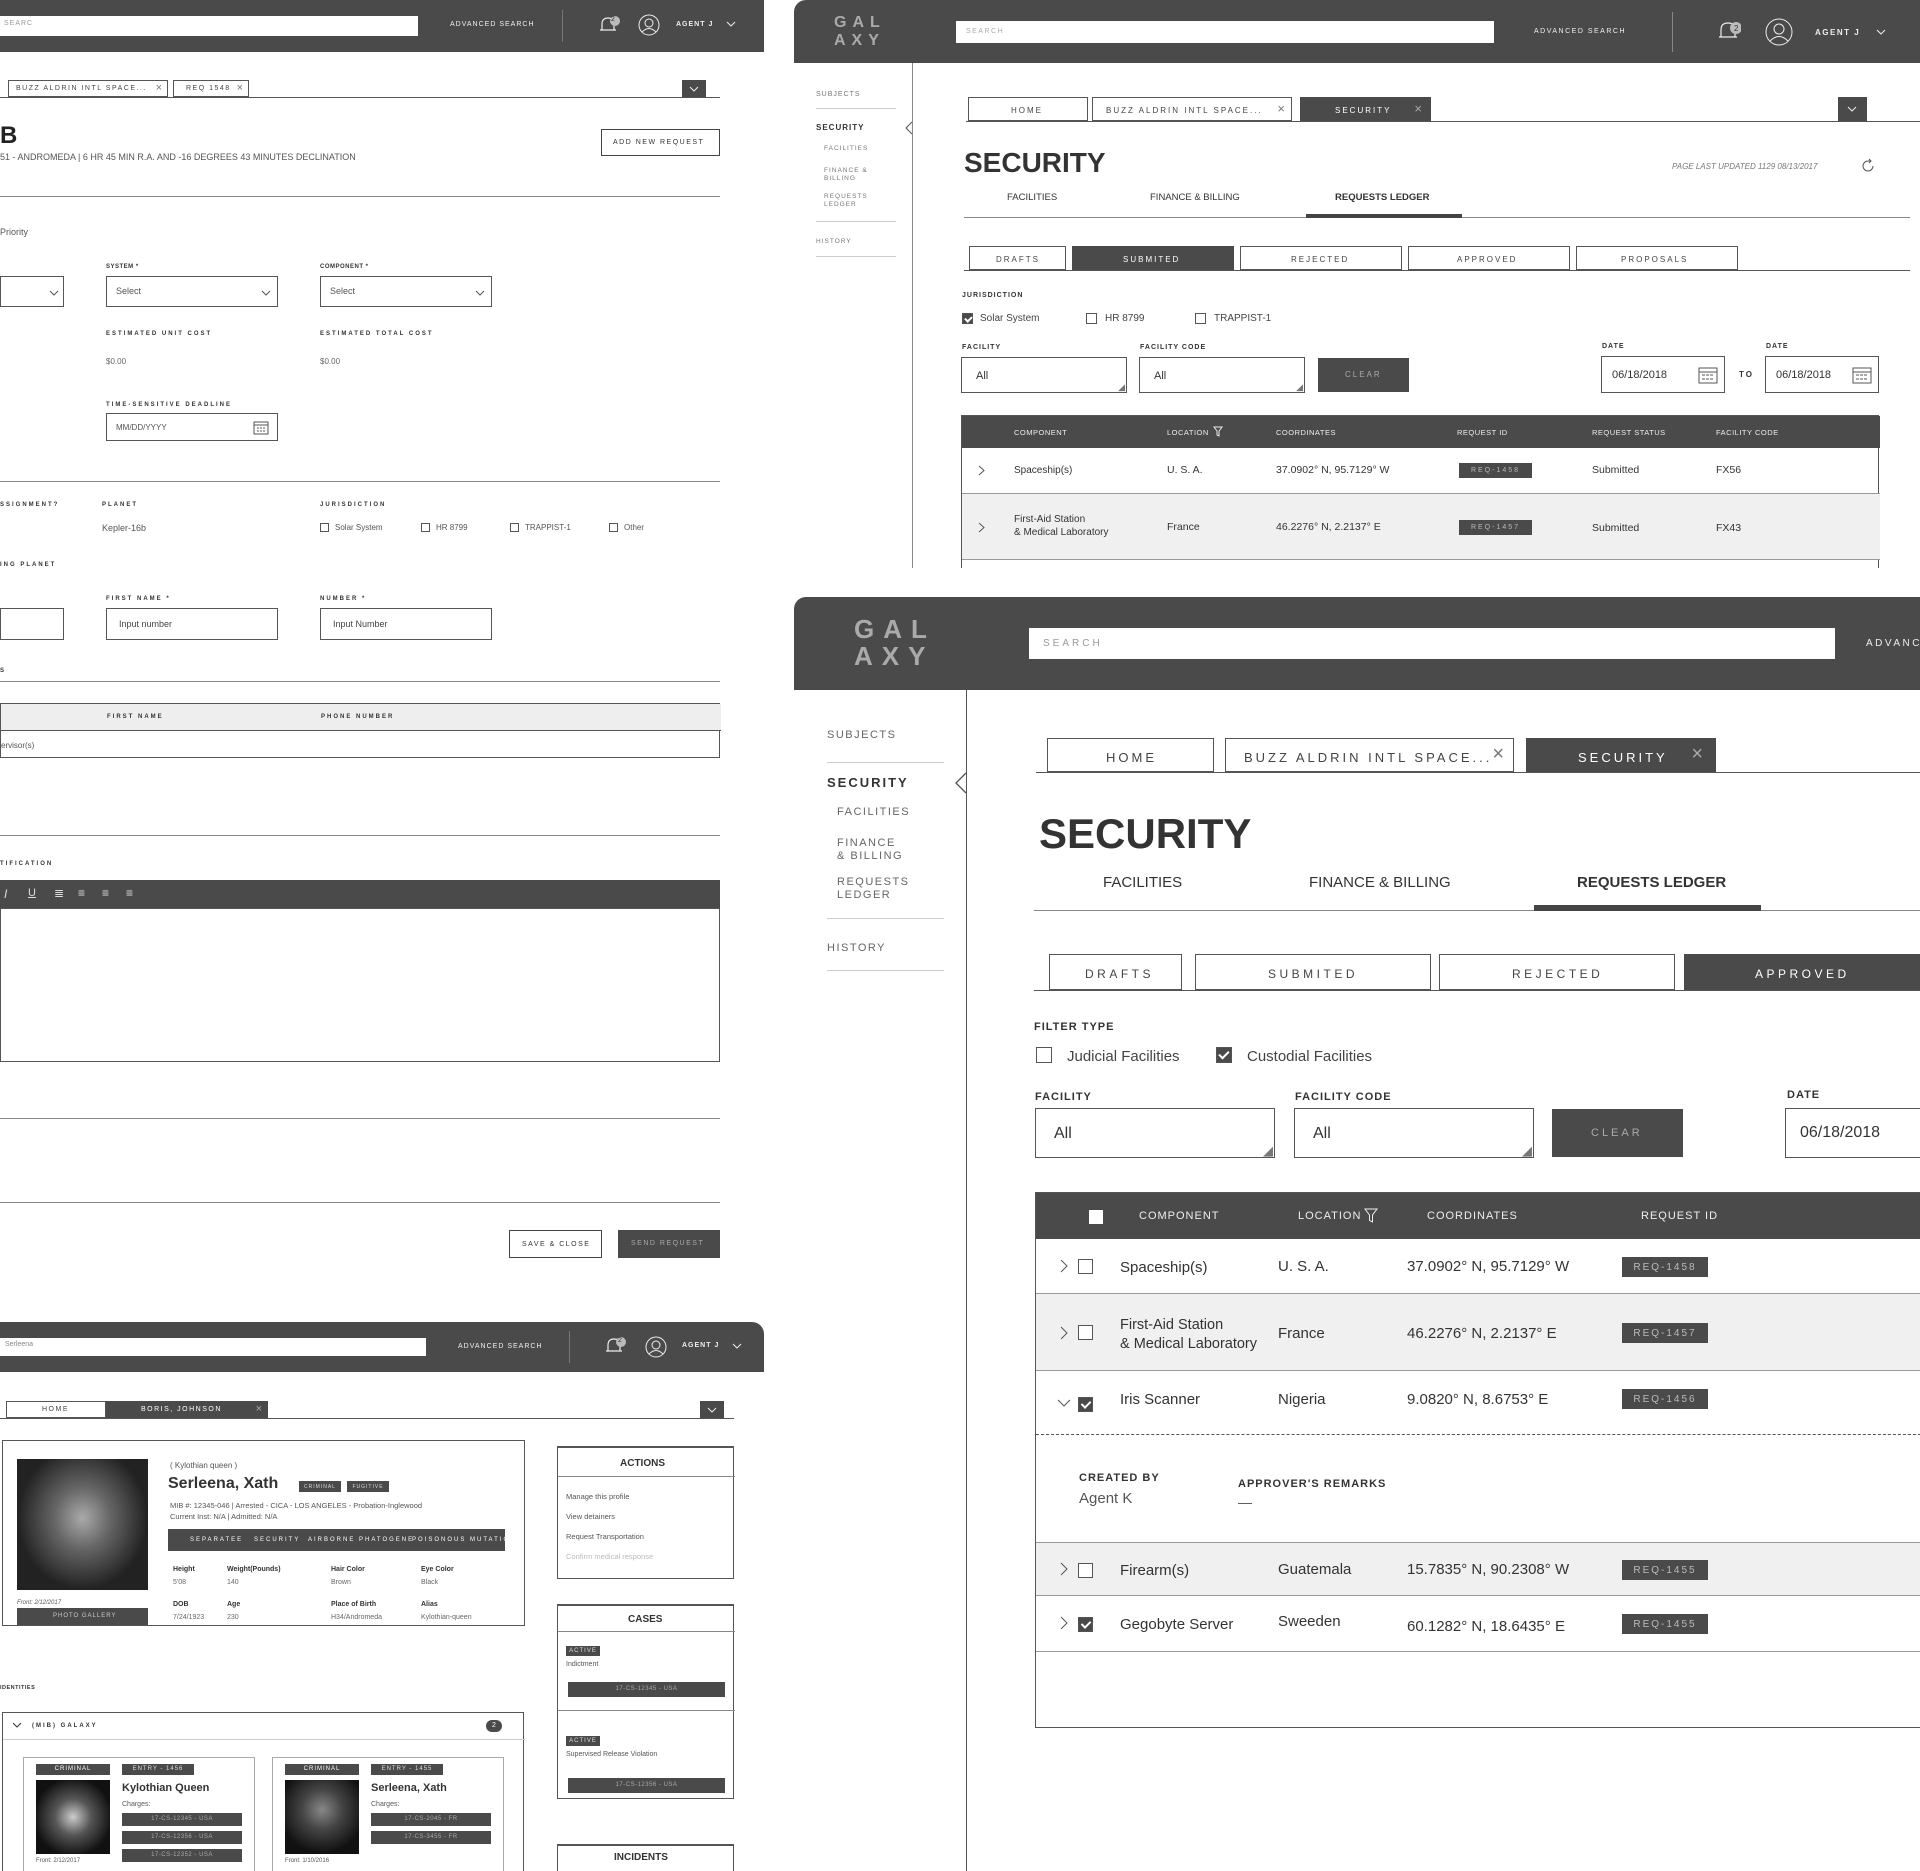  What do you see at coordinates (324, 527) in the screenshot?
I see `checkbox-solar-system` at bounding box center [324, 527].